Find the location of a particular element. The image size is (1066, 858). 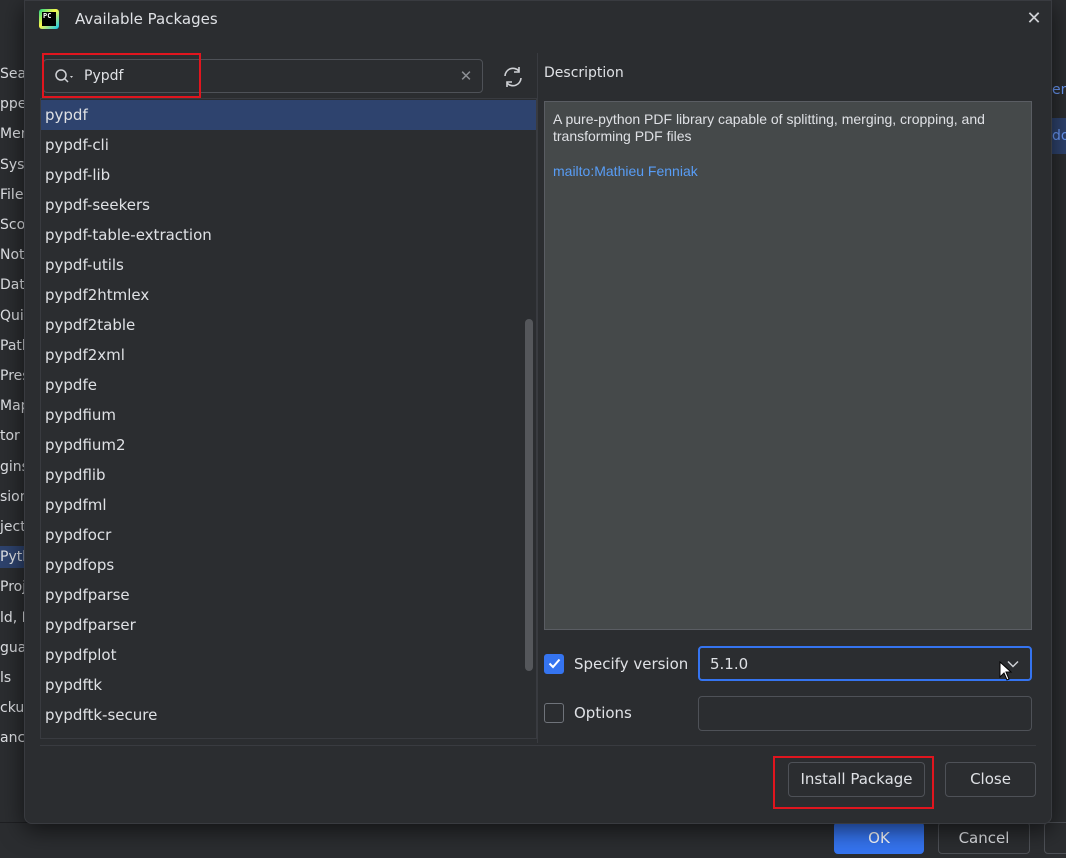

background-settings-item: Scop is located at coordinates (12, 225).